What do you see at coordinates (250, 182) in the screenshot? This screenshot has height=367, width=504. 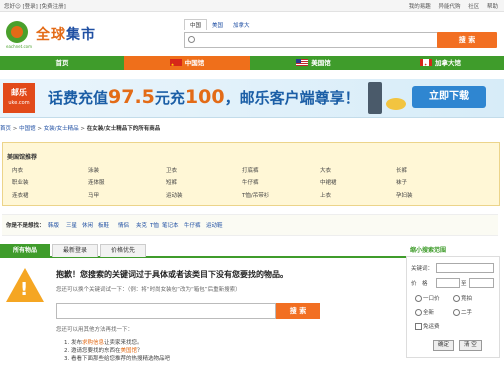 I see `recommend-link: 牛仔裤` at bounding box center [250, 182].